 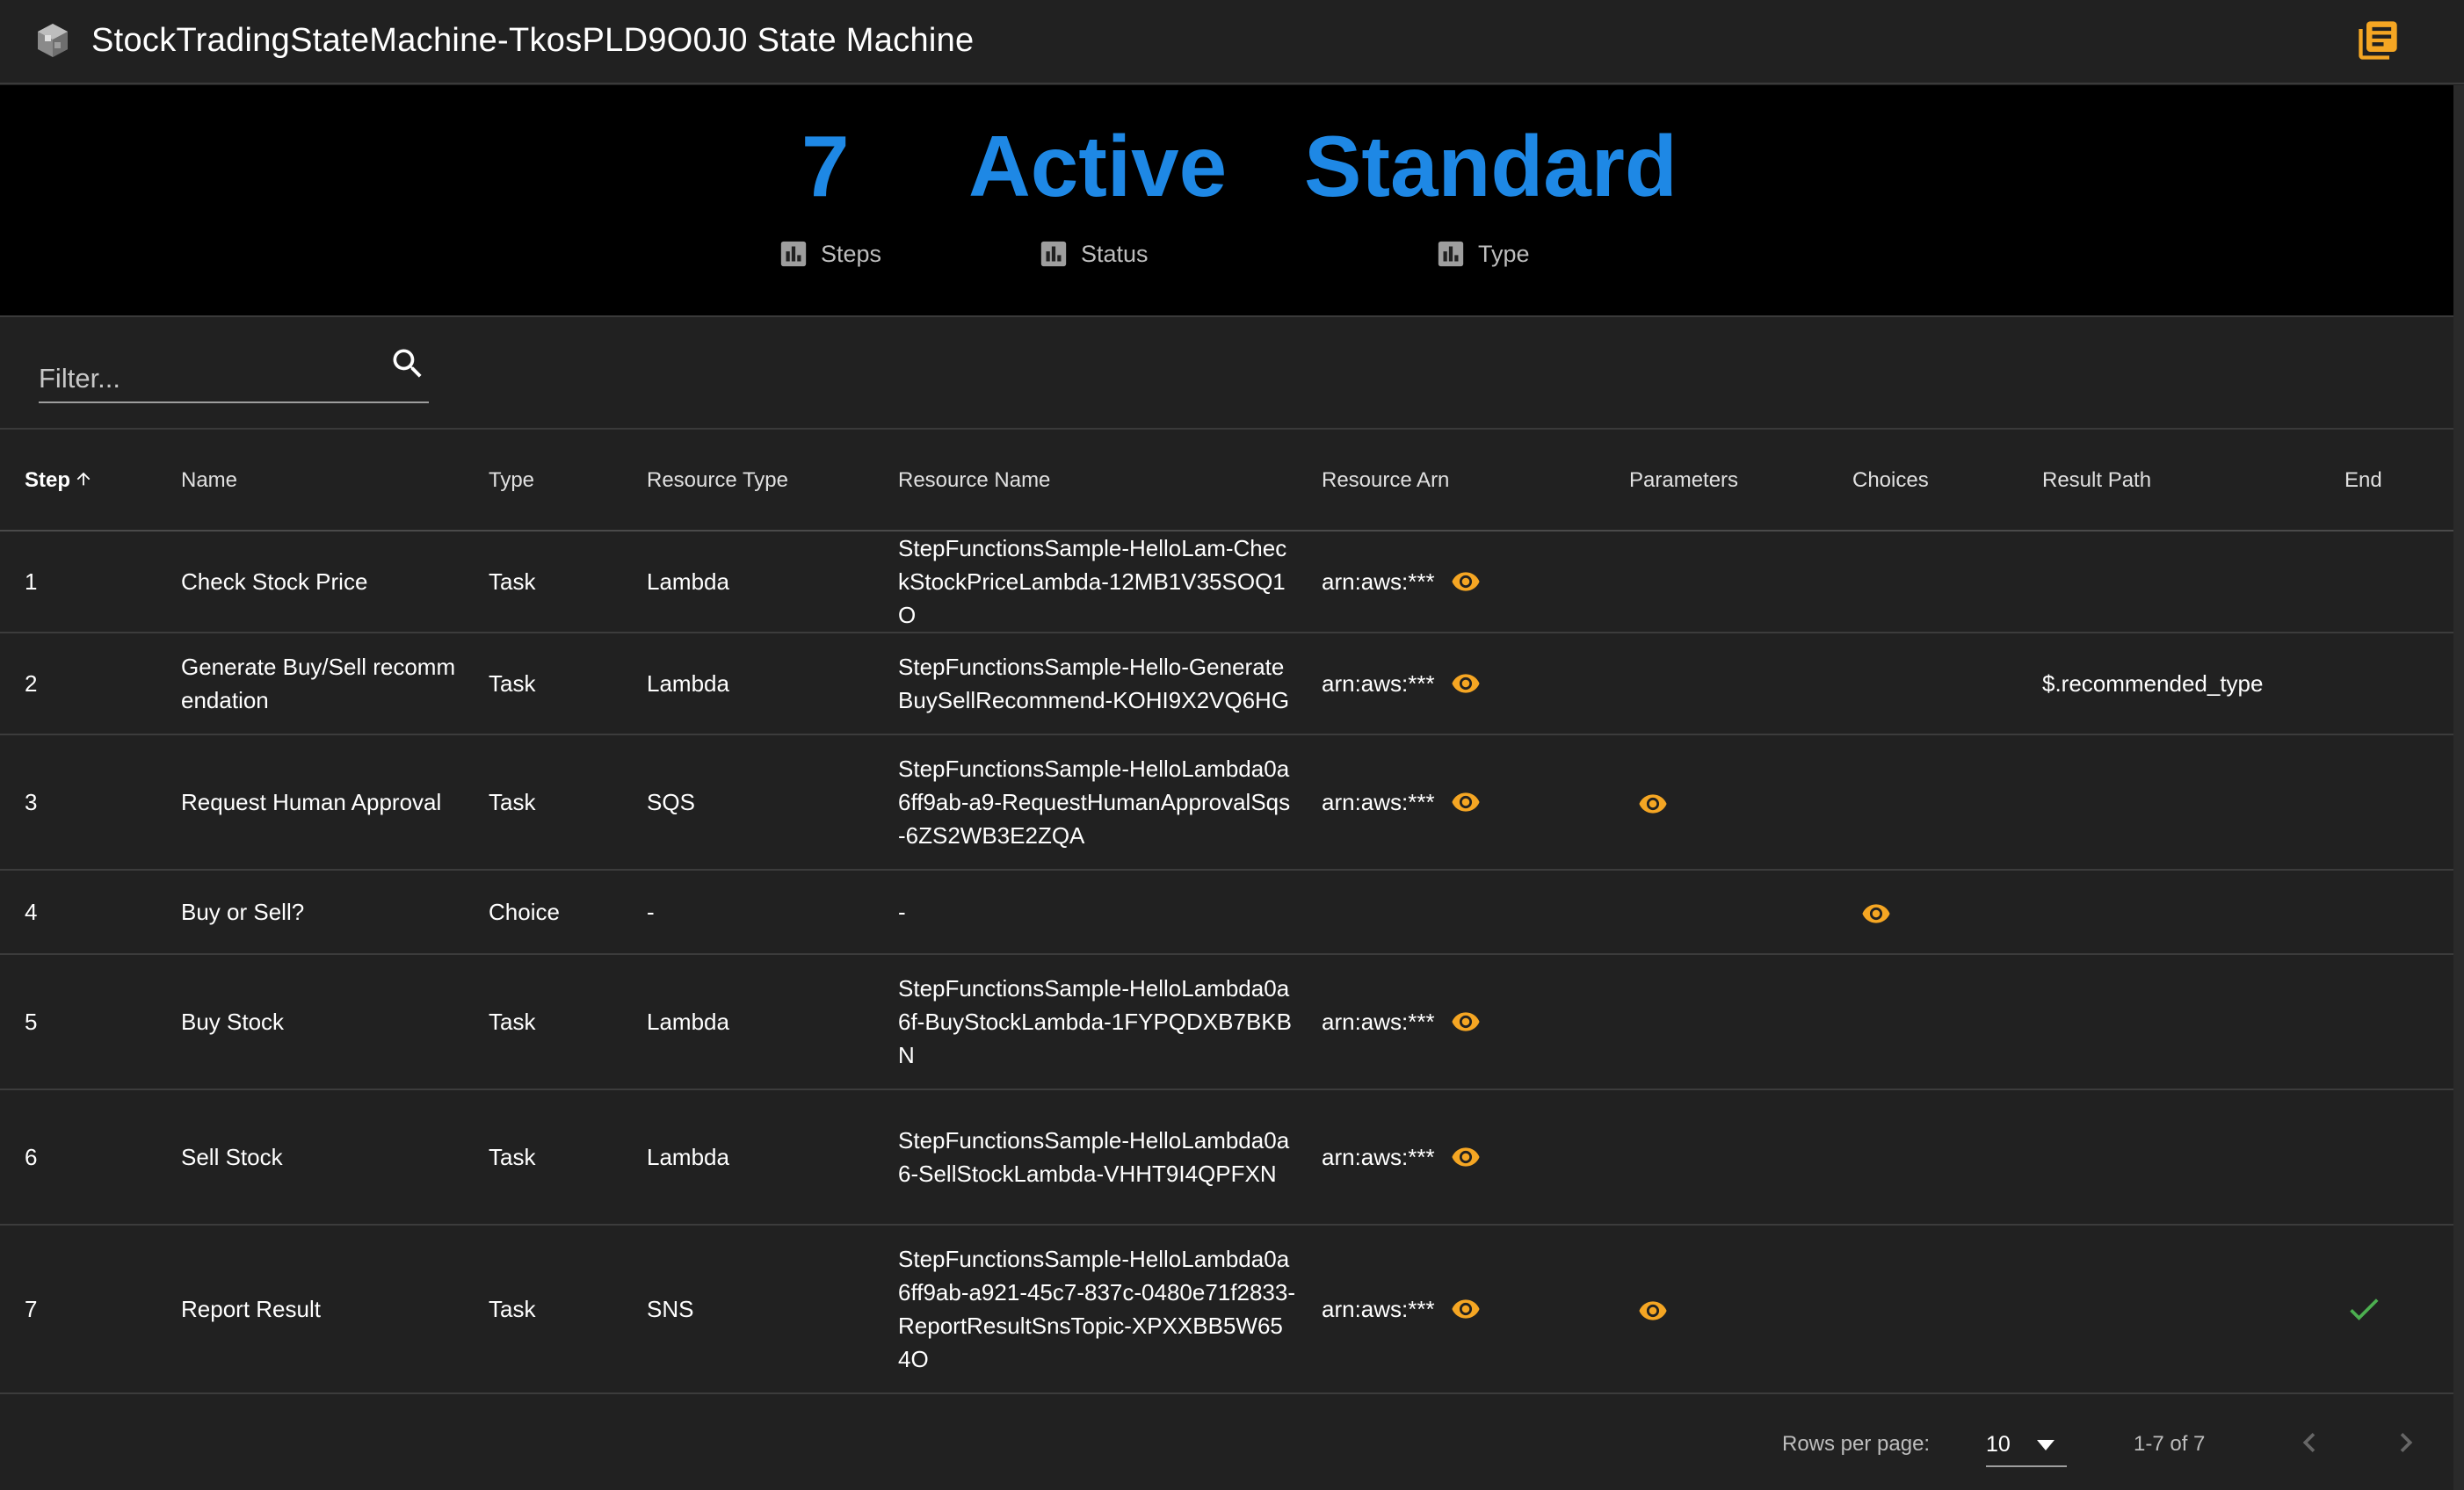 I want to click on cell-step: 1, so click(x=31, y=581).